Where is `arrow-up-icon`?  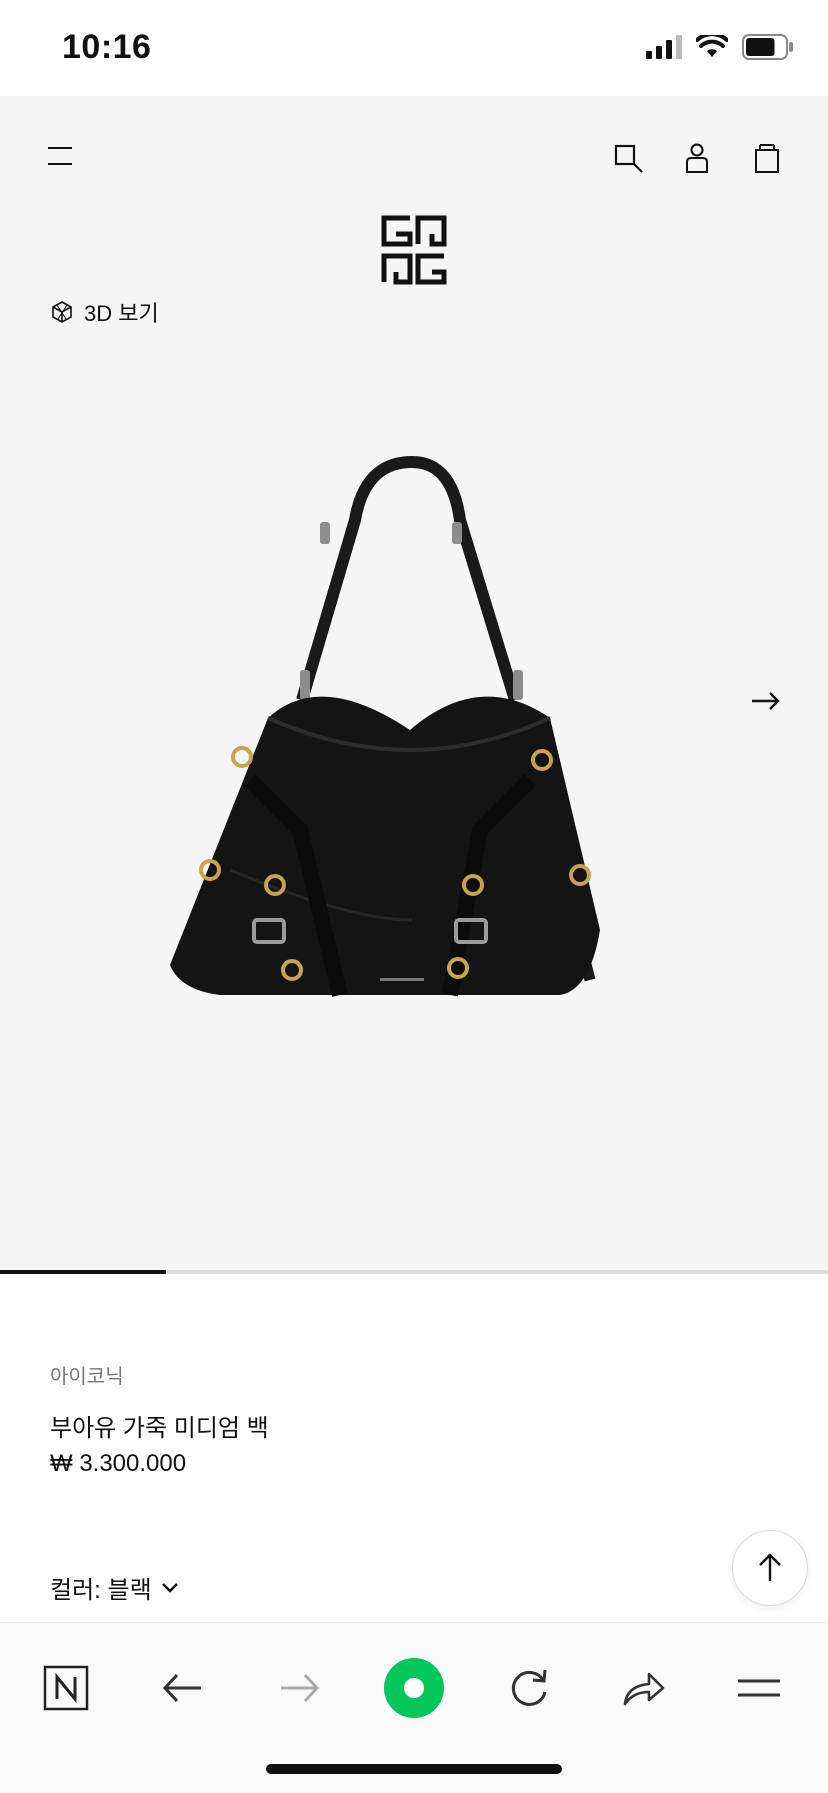
arrow-up-icon is located at coordinates (770, 1567).